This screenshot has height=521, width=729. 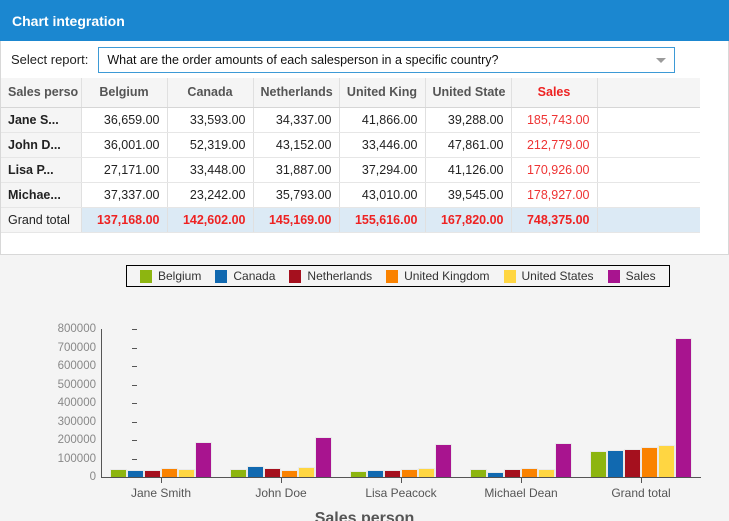 What do you see at coordinates (364, 20) in the screenshot?
I see `panel-header: Chart integration` at bounding box center [364, 20].